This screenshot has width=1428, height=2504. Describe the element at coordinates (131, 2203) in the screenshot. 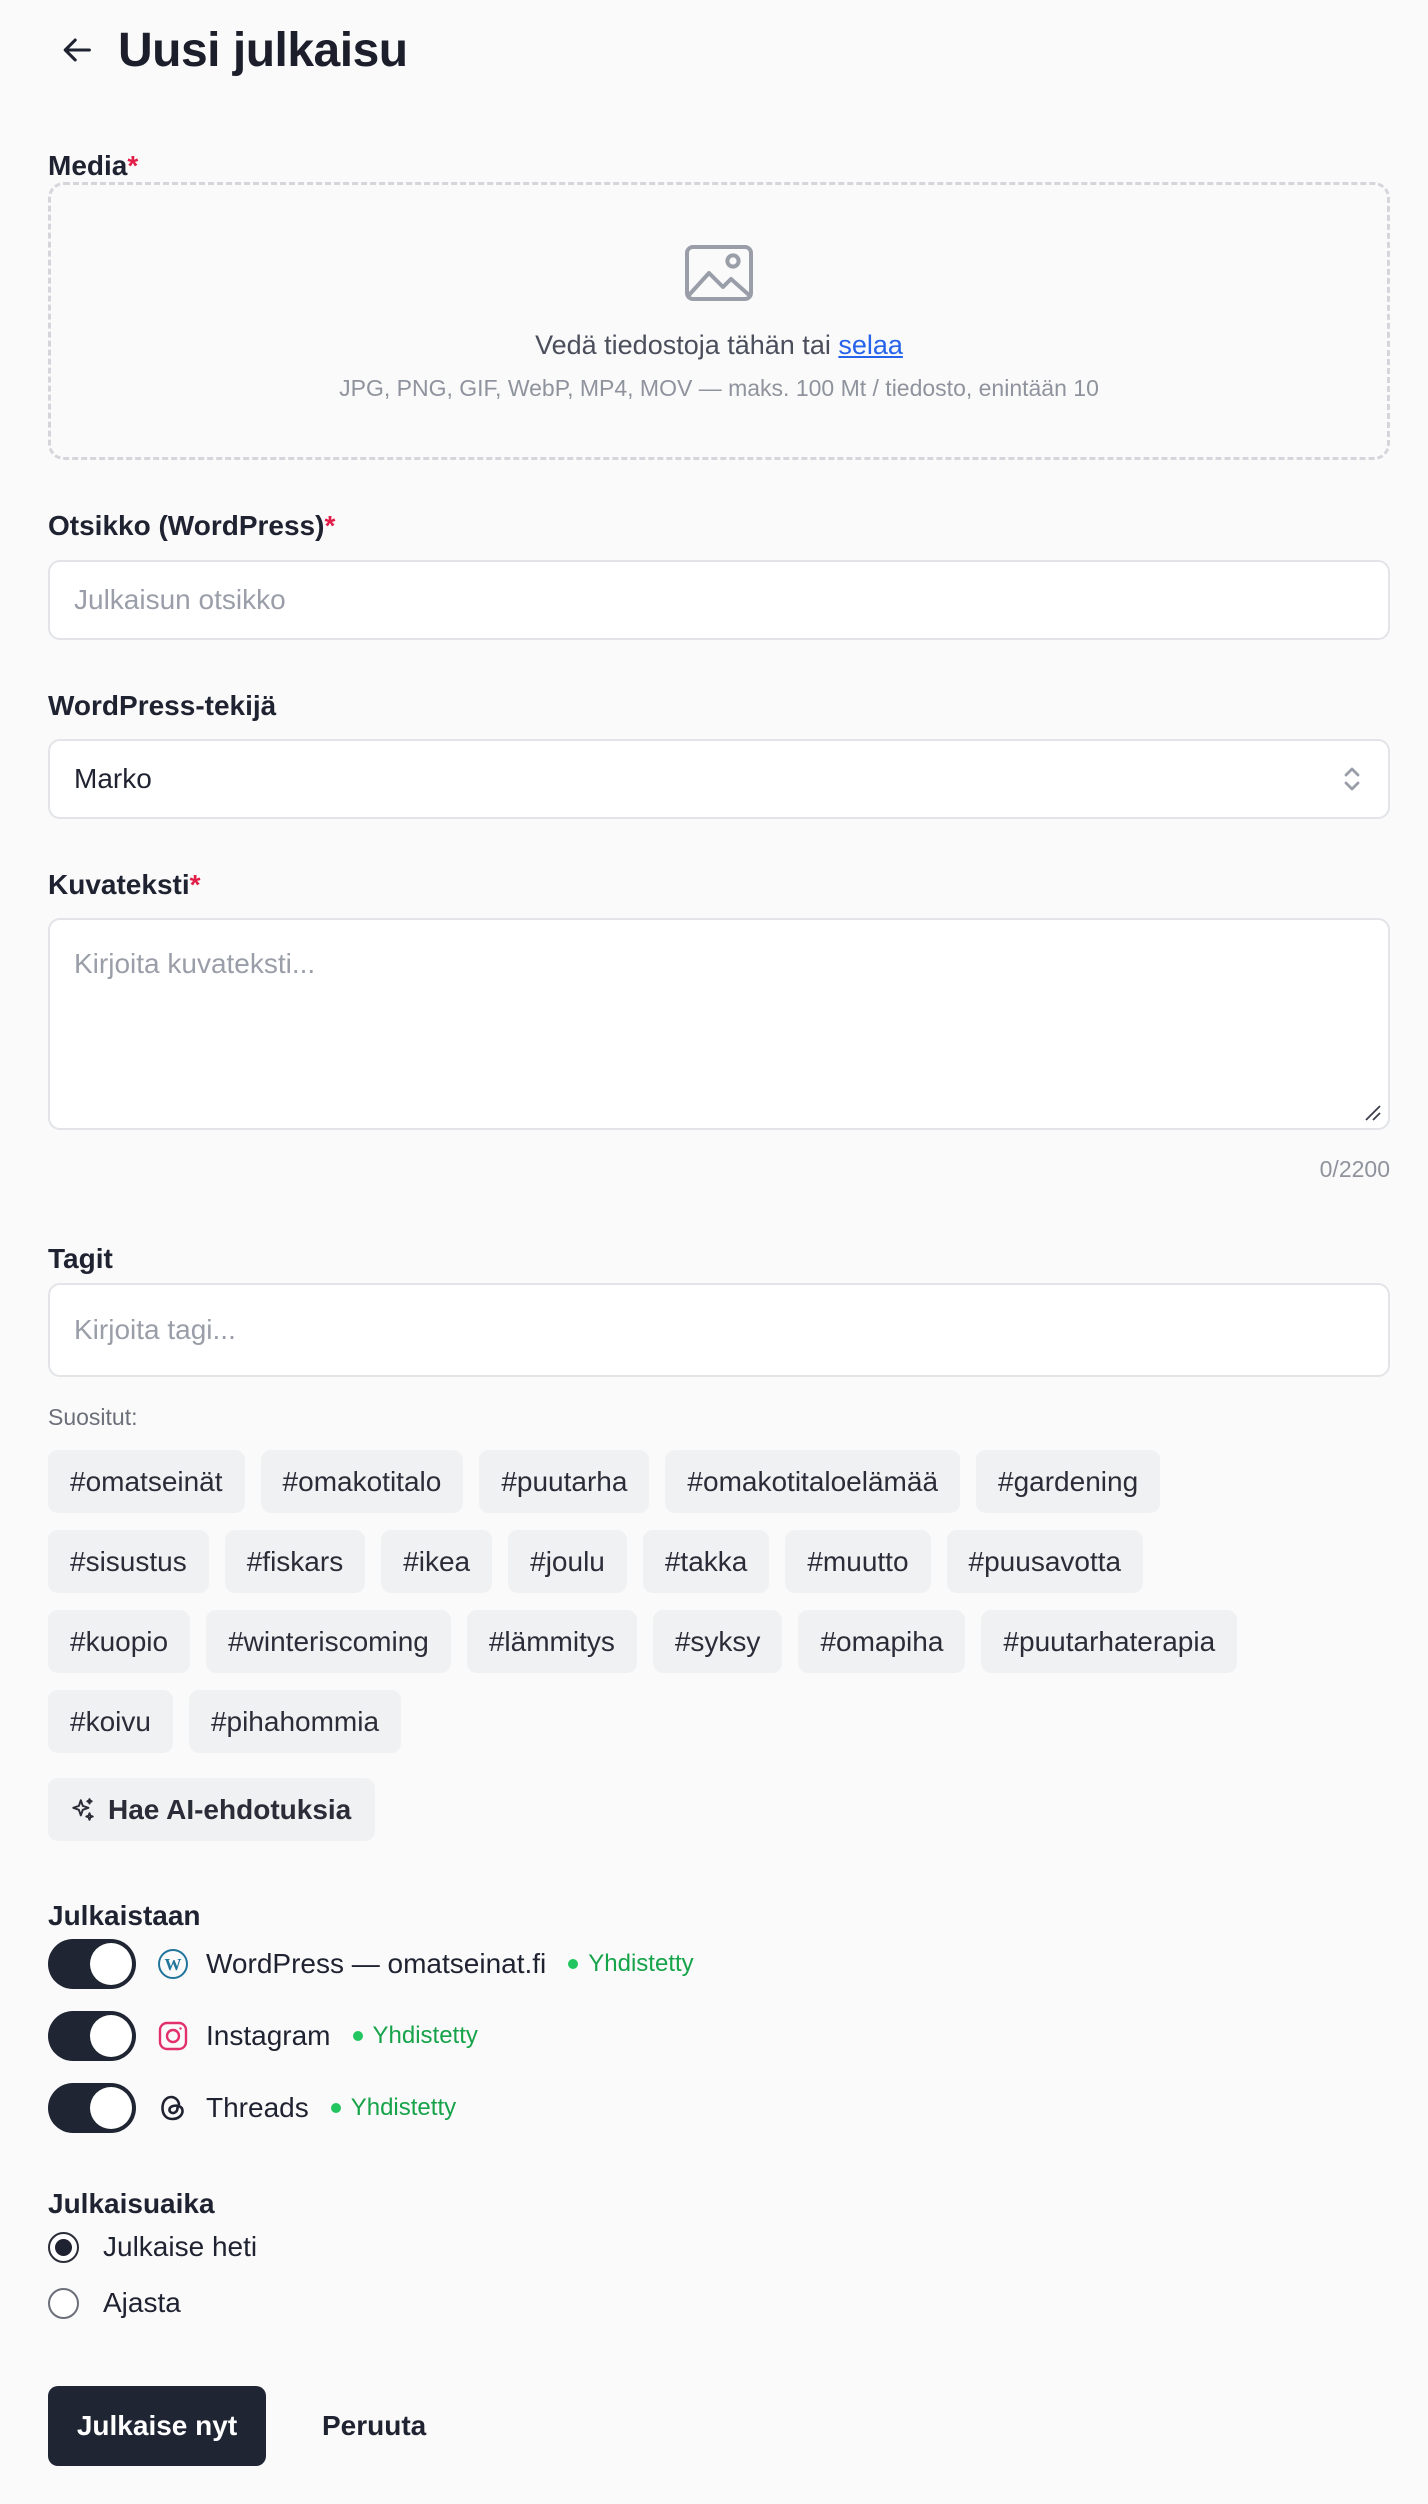

I see `publish-time-label: Julkaisuaika` at that location.